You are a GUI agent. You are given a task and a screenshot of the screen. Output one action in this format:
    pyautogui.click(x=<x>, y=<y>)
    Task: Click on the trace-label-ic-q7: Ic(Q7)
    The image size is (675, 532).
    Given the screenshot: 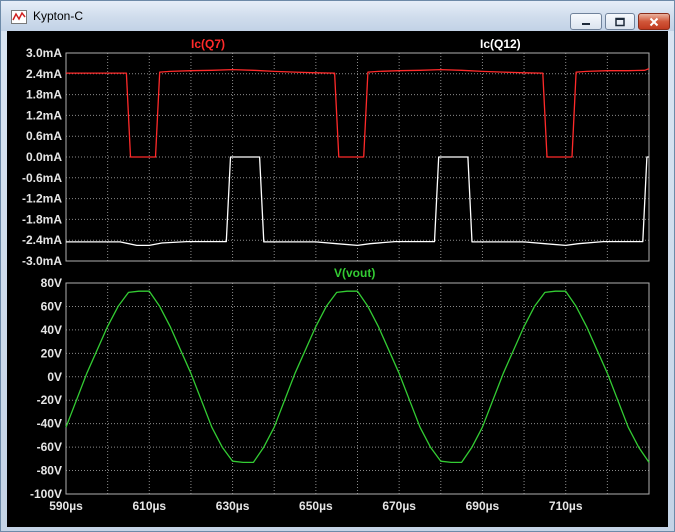 What is the action you would take?
    pyautogui.click(x=208, y=44)
    